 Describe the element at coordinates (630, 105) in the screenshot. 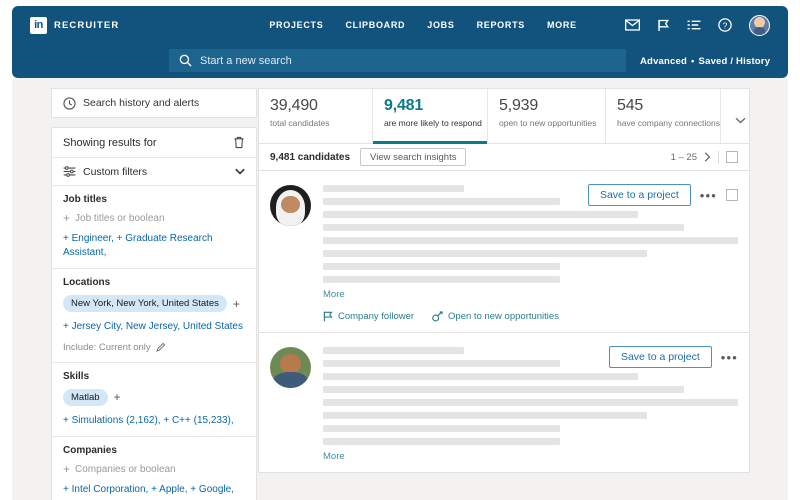

I see `stat-number: 545` at that location.